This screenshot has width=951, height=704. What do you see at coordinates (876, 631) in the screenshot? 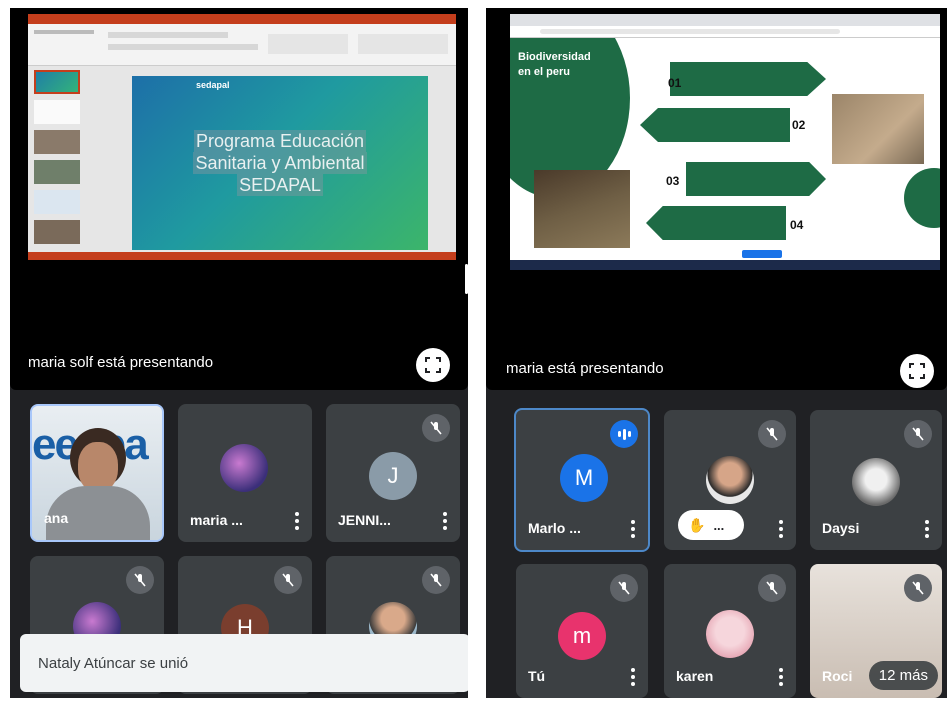
I see `participant-tile: Roci 12 más` at bounding box center [876, 631].